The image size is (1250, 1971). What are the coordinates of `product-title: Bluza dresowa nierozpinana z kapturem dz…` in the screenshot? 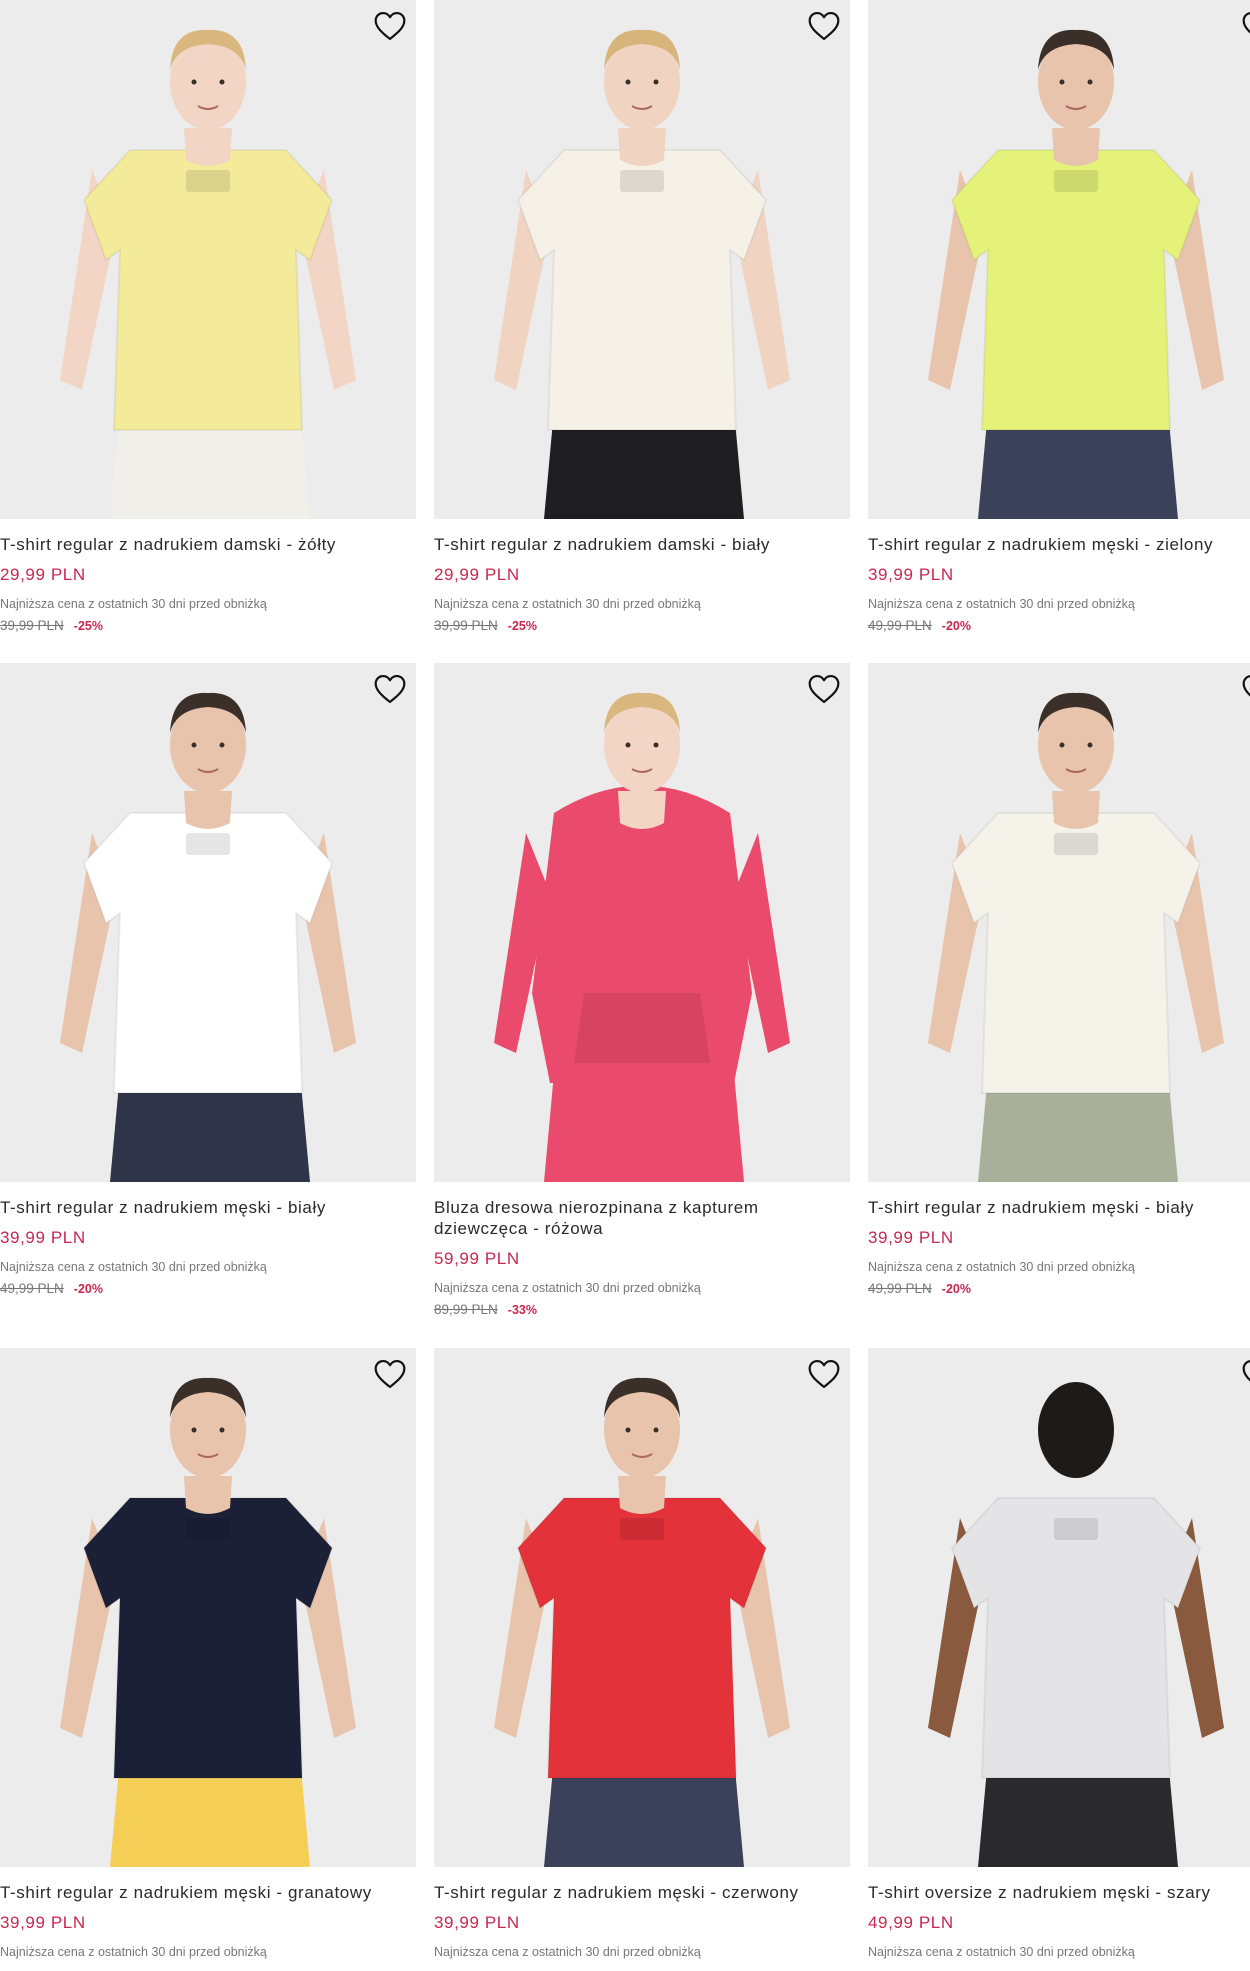 It's located at (639, 1218).